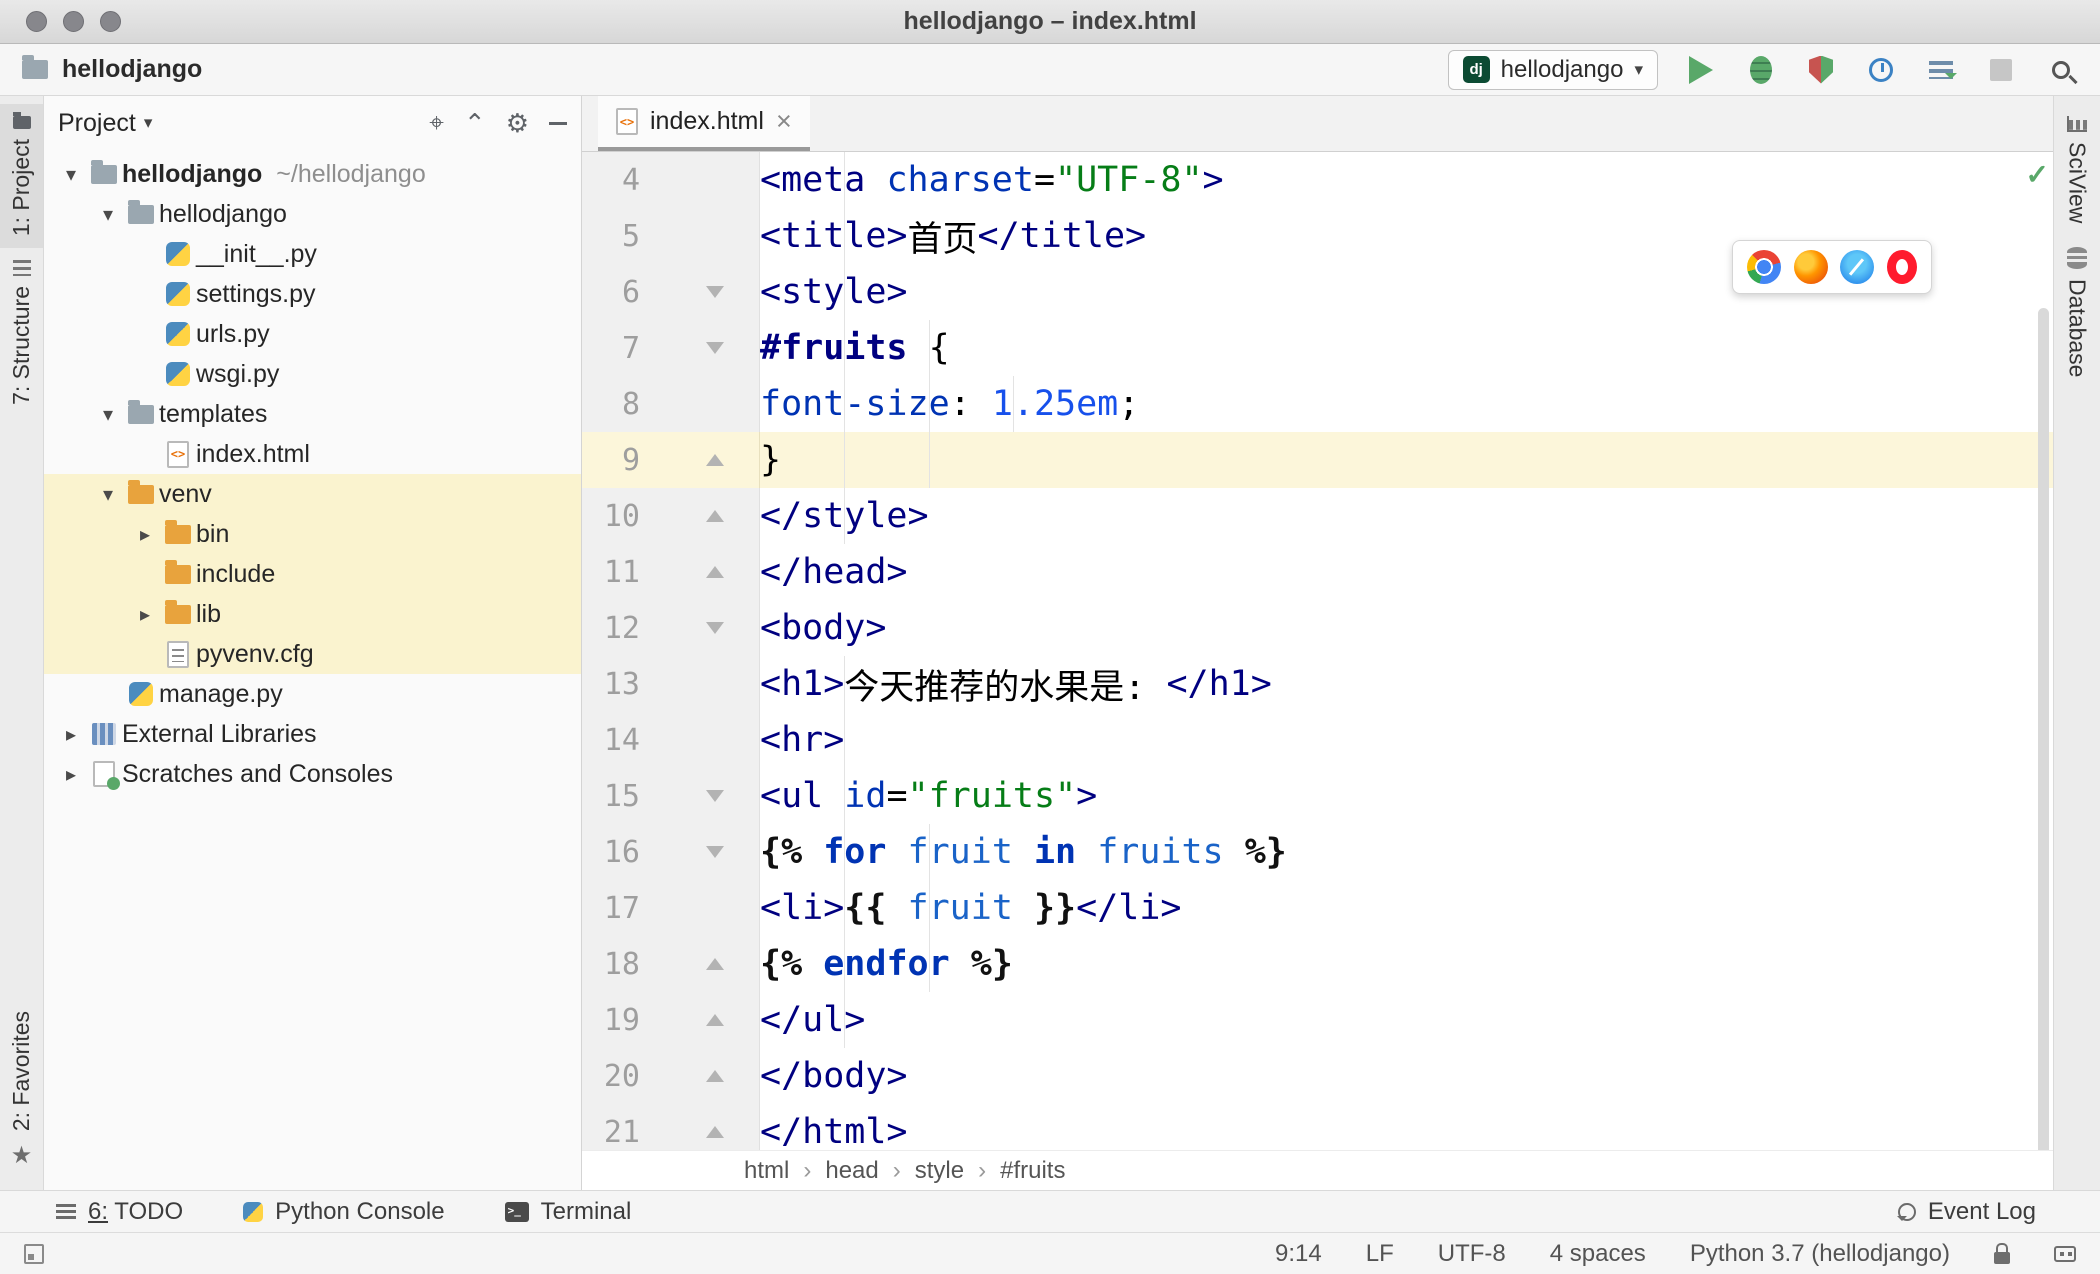 This screenshot has width=2100, height=1274. What do you see at coordinates (517, 123) in the screenshot?
I see `settings-gear-icon: ⚙` at bounding box center [517, 123].